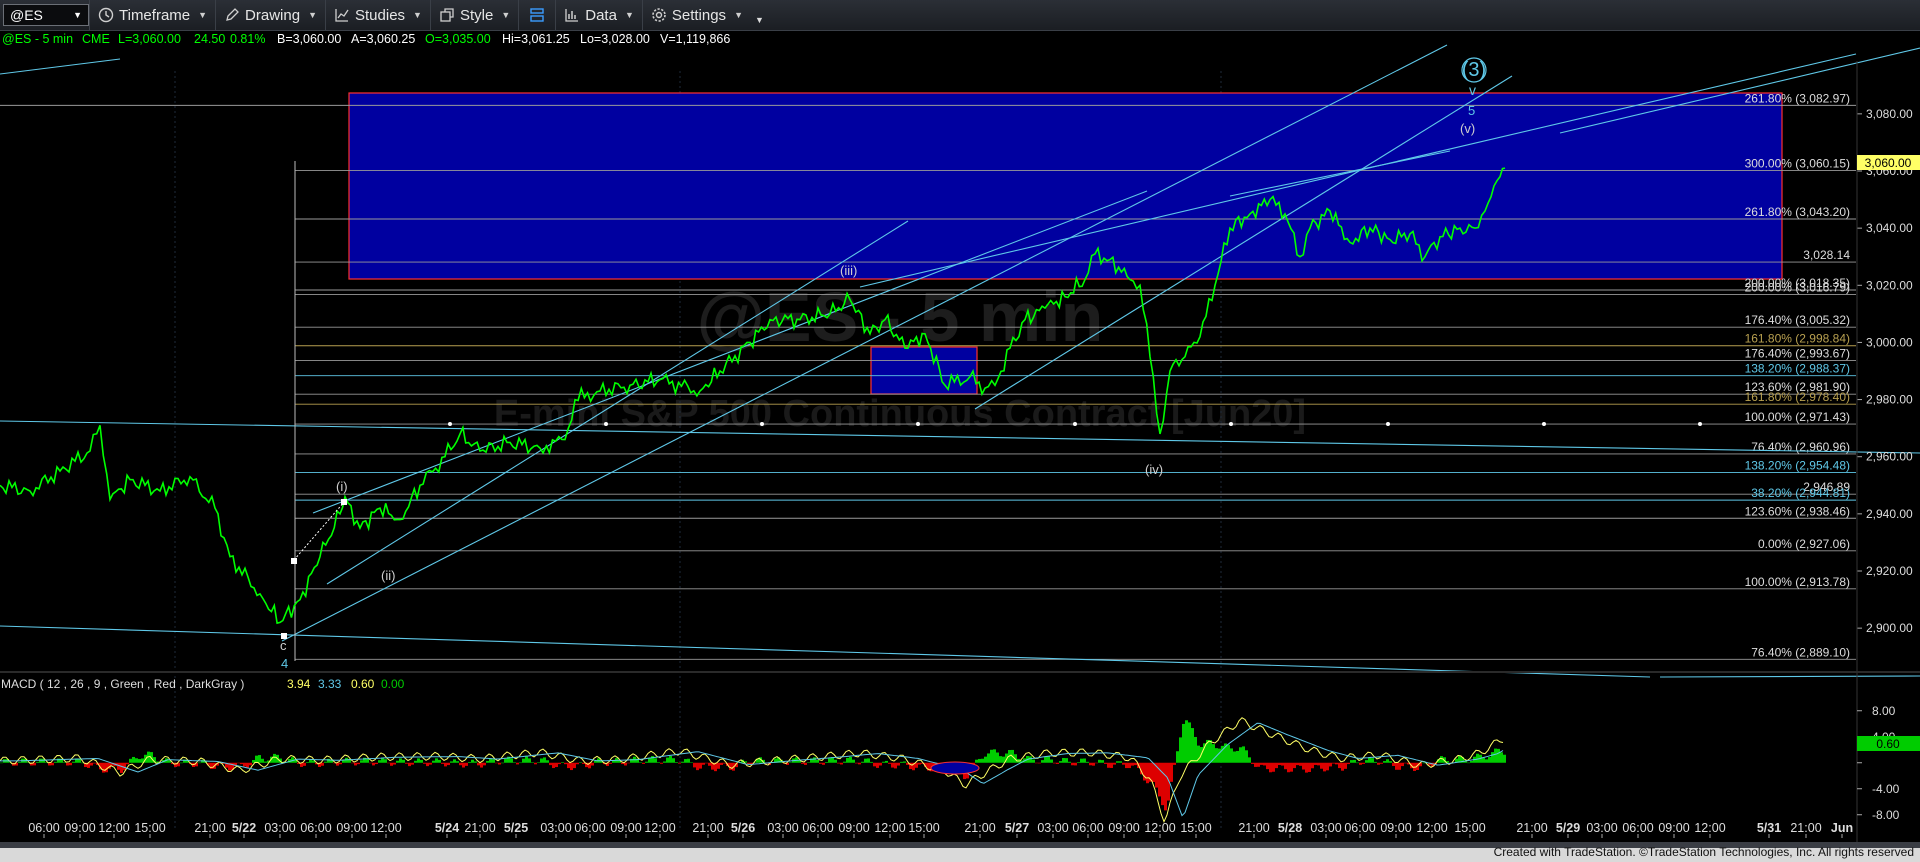 This screenshot has height=862, width=1920. Describe the element at coordinates (759, 20) in the screenshot. I see `toolbar-overflow-icon: ▼` at that location.